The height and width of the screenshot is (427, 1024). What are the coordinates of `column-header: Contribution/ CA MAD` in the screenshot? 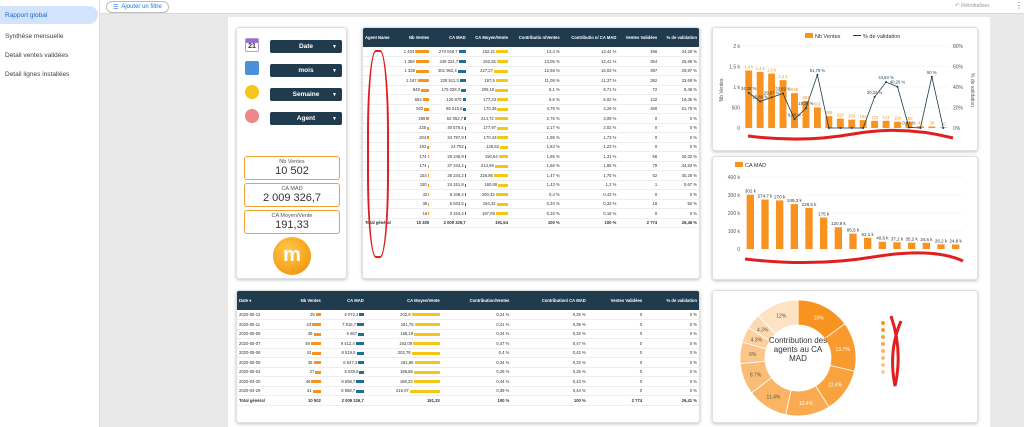 It's located at (549, 300).